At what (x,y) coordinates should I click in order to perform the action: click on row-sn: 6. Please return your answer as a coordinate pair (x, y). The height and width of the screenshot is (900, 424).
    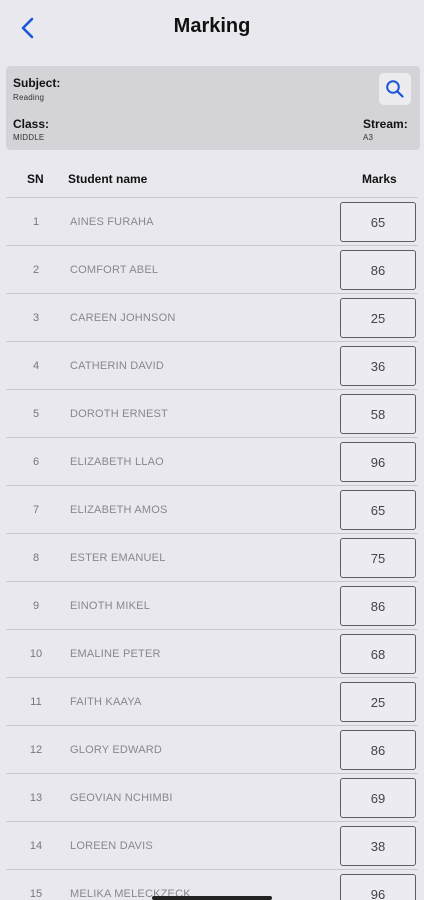
    Looking at the image, I should click on (36, 462).